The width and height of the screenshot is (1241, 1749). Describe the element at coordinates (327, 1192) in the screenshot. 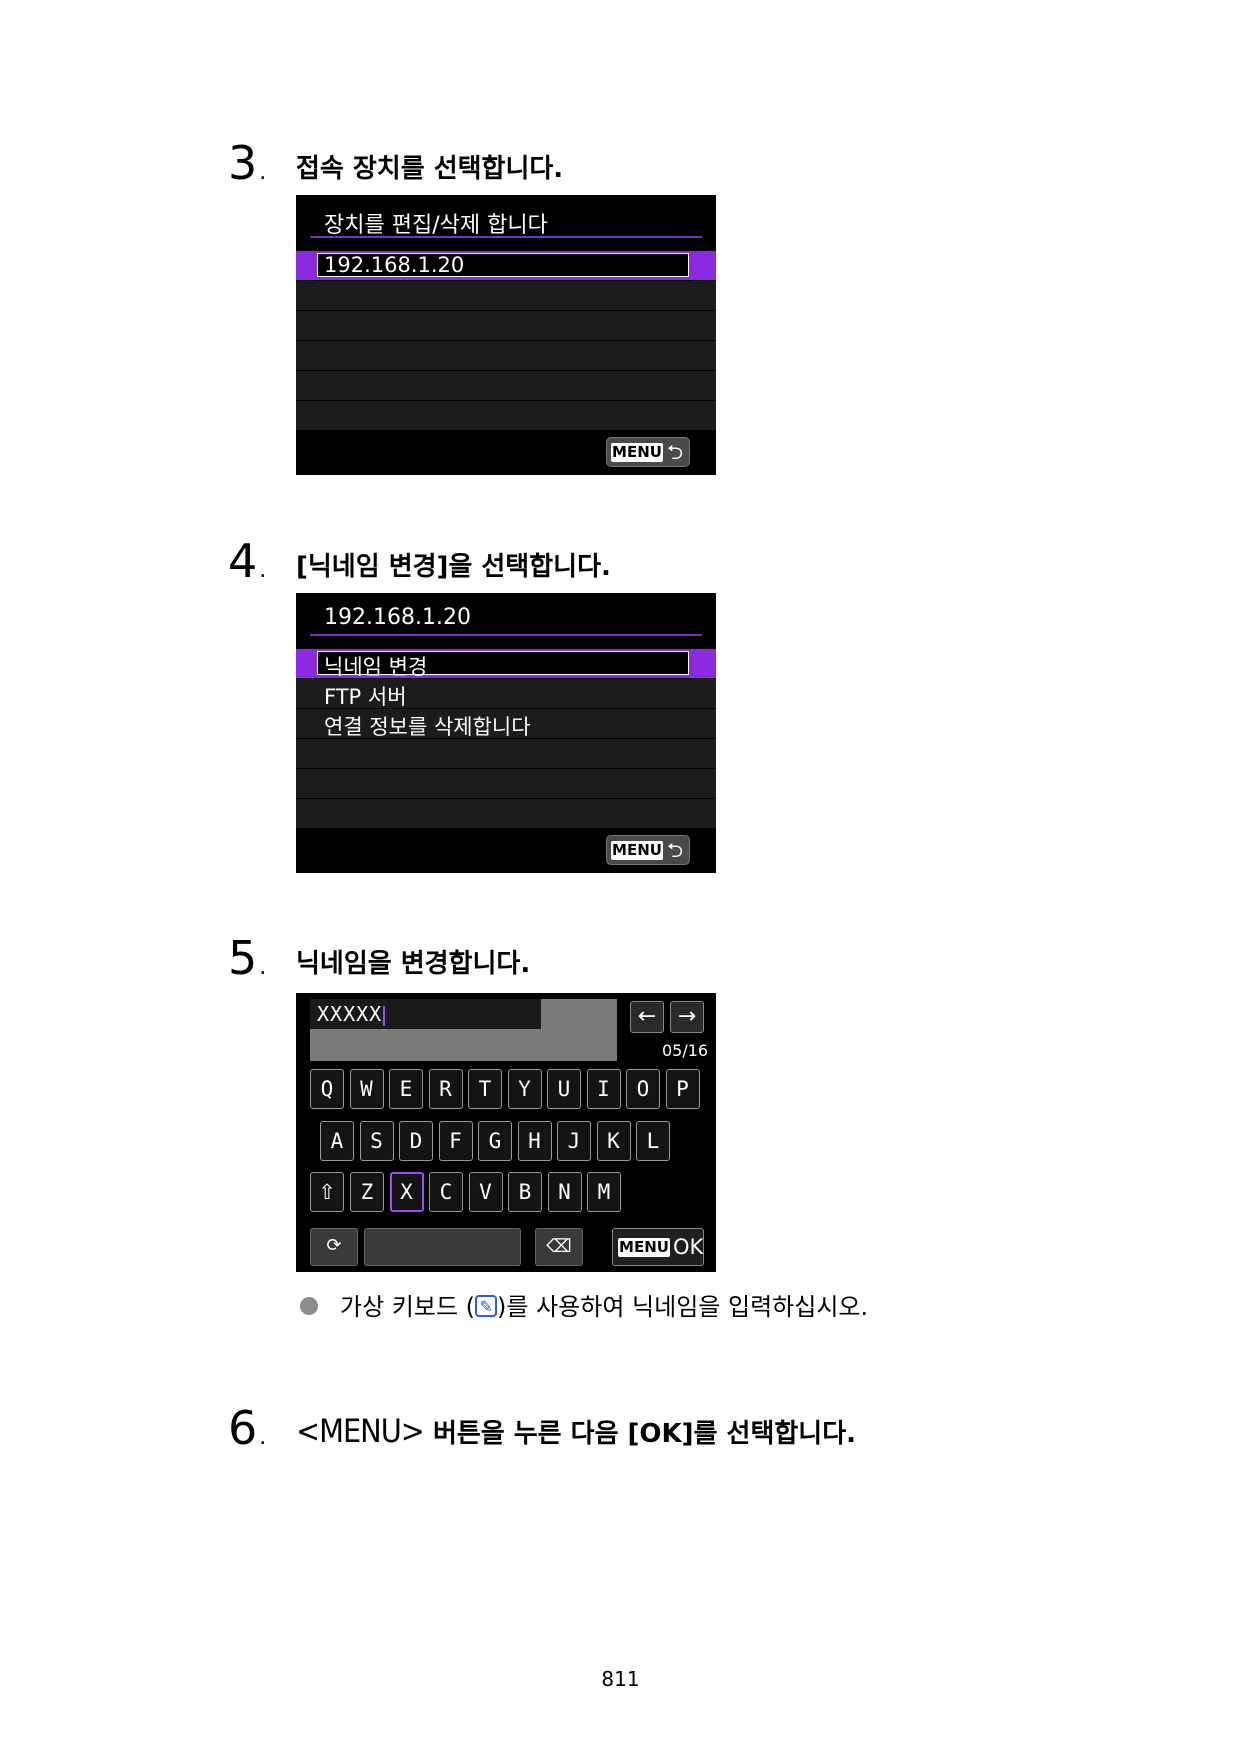

I see `shift-arrow-icon: ⇧` at that location.